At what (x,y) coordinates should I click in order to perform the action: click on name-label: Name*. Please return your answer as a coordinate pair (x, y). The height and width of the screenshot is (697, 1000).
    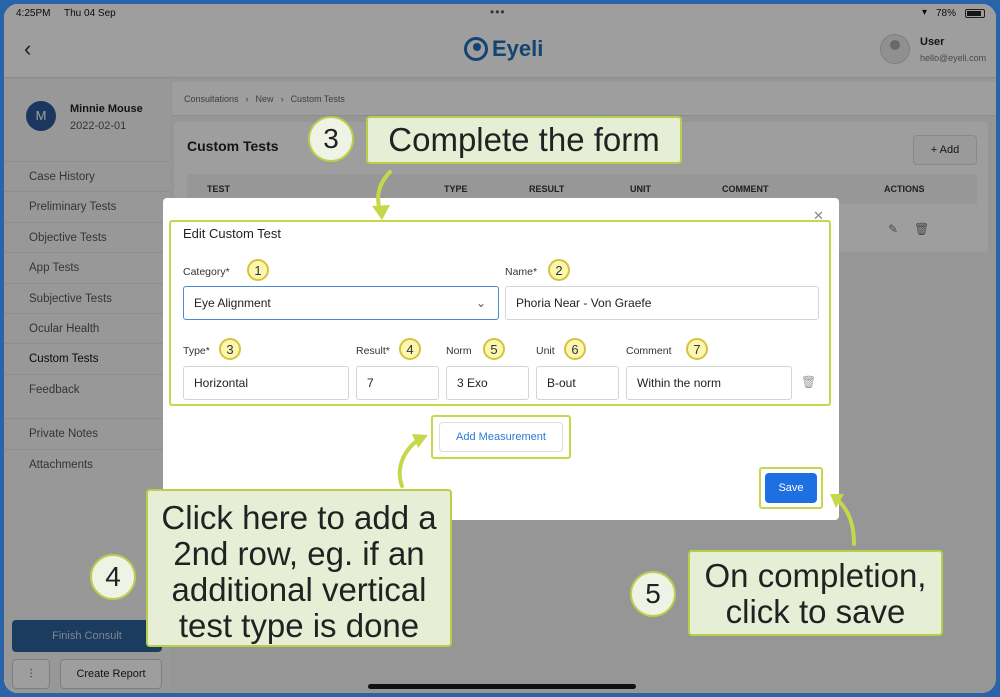
    Looking at the image, I should click on (521, 272).